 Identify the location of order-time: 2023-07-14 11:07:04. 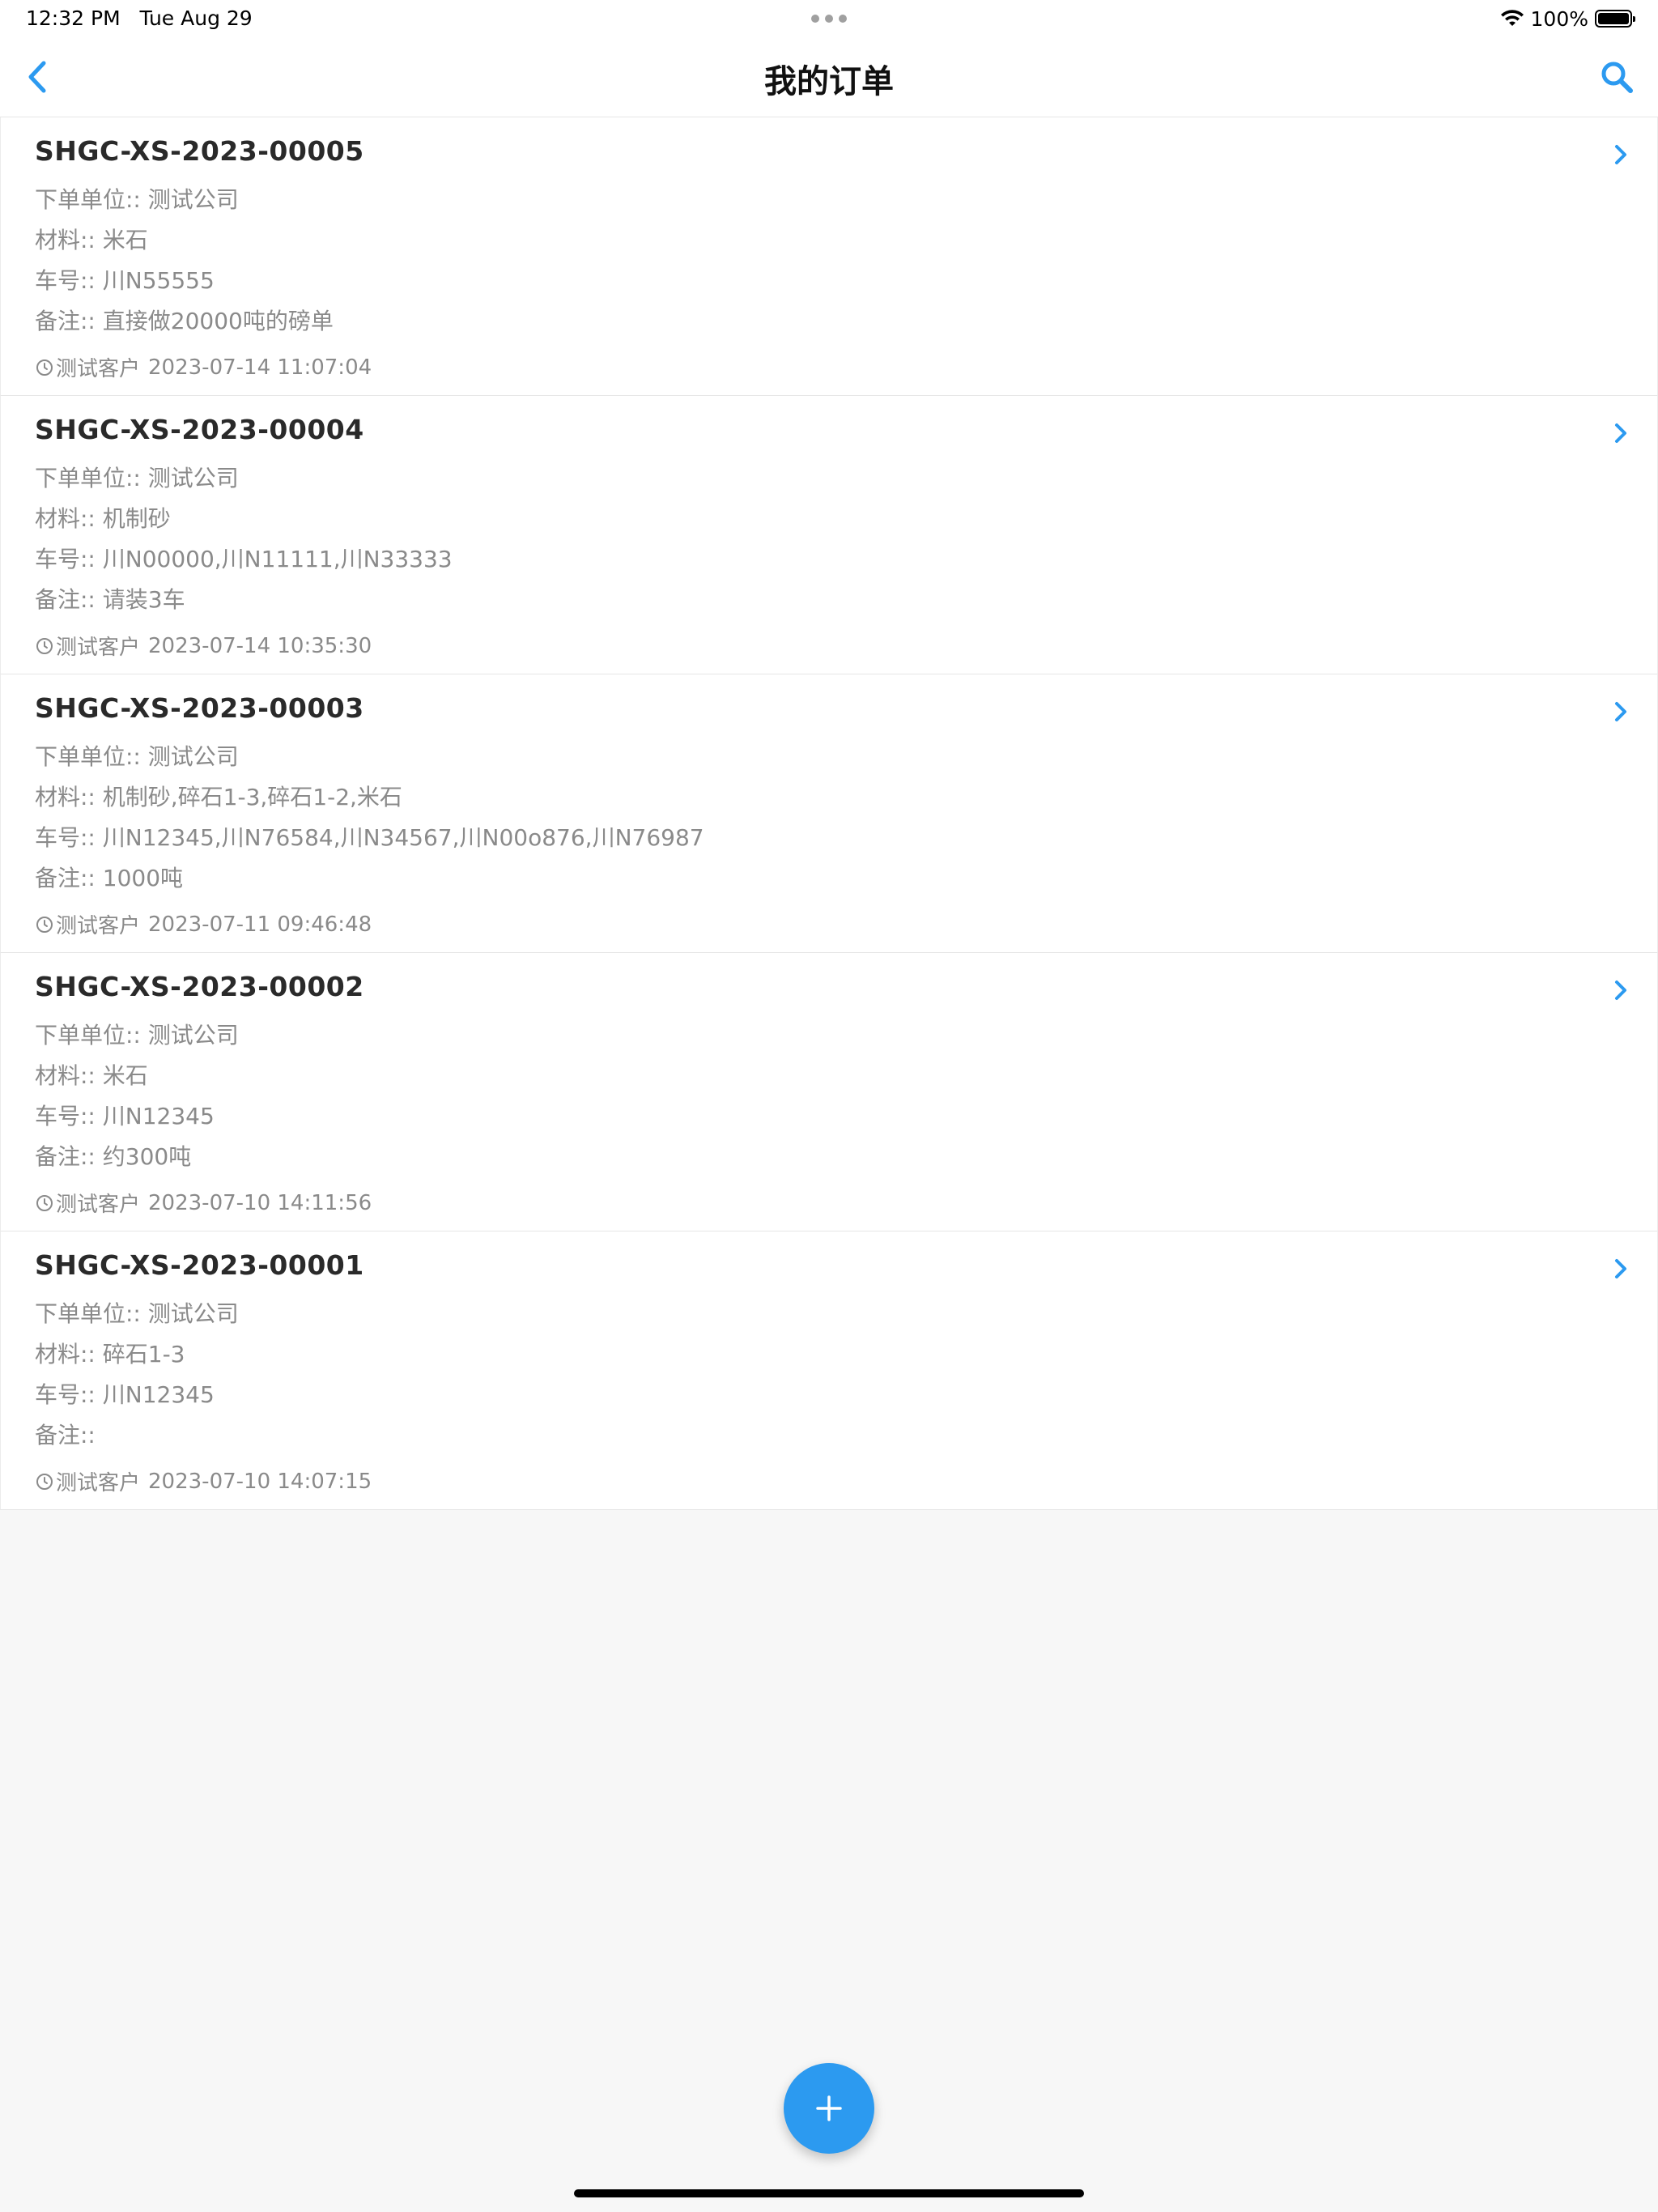
(260, 368).